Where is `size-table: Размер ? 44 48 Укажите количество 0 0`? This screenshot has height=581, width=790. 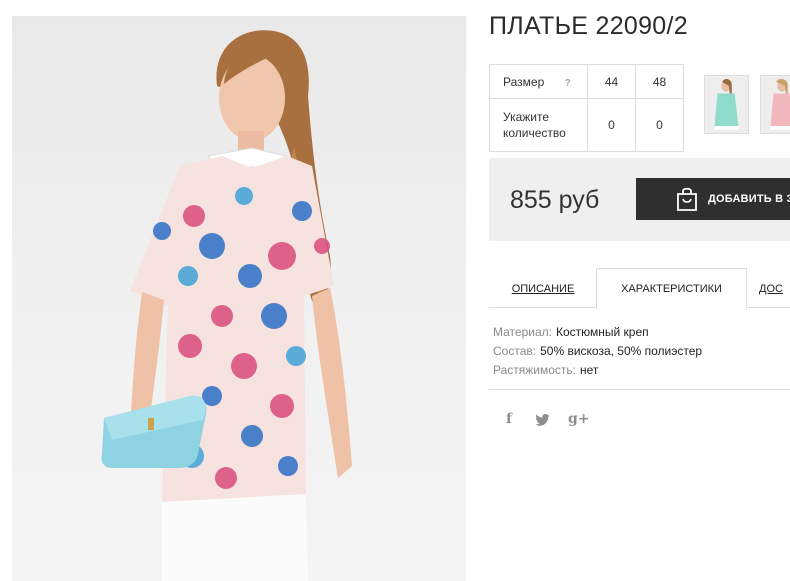
size-table: Размер ? 44 48 Укажите количество 0 0 is located at coordinates (586, 108).